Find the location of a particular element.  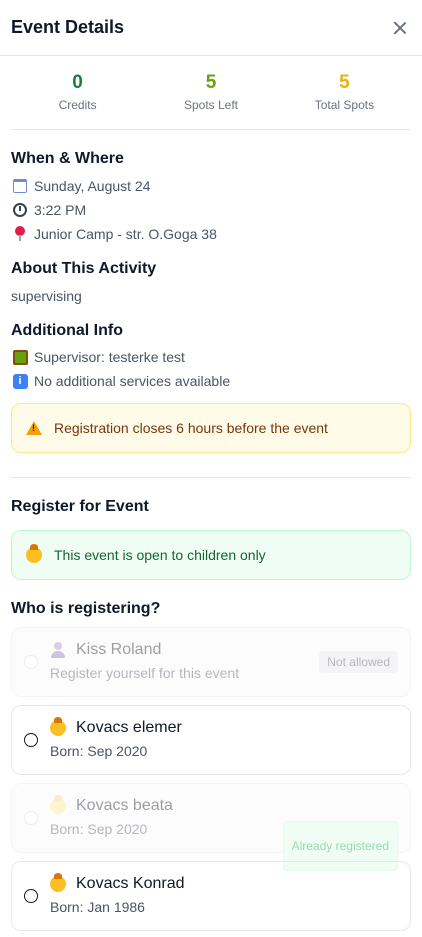

close-icon is located at coordinates (400, 28).